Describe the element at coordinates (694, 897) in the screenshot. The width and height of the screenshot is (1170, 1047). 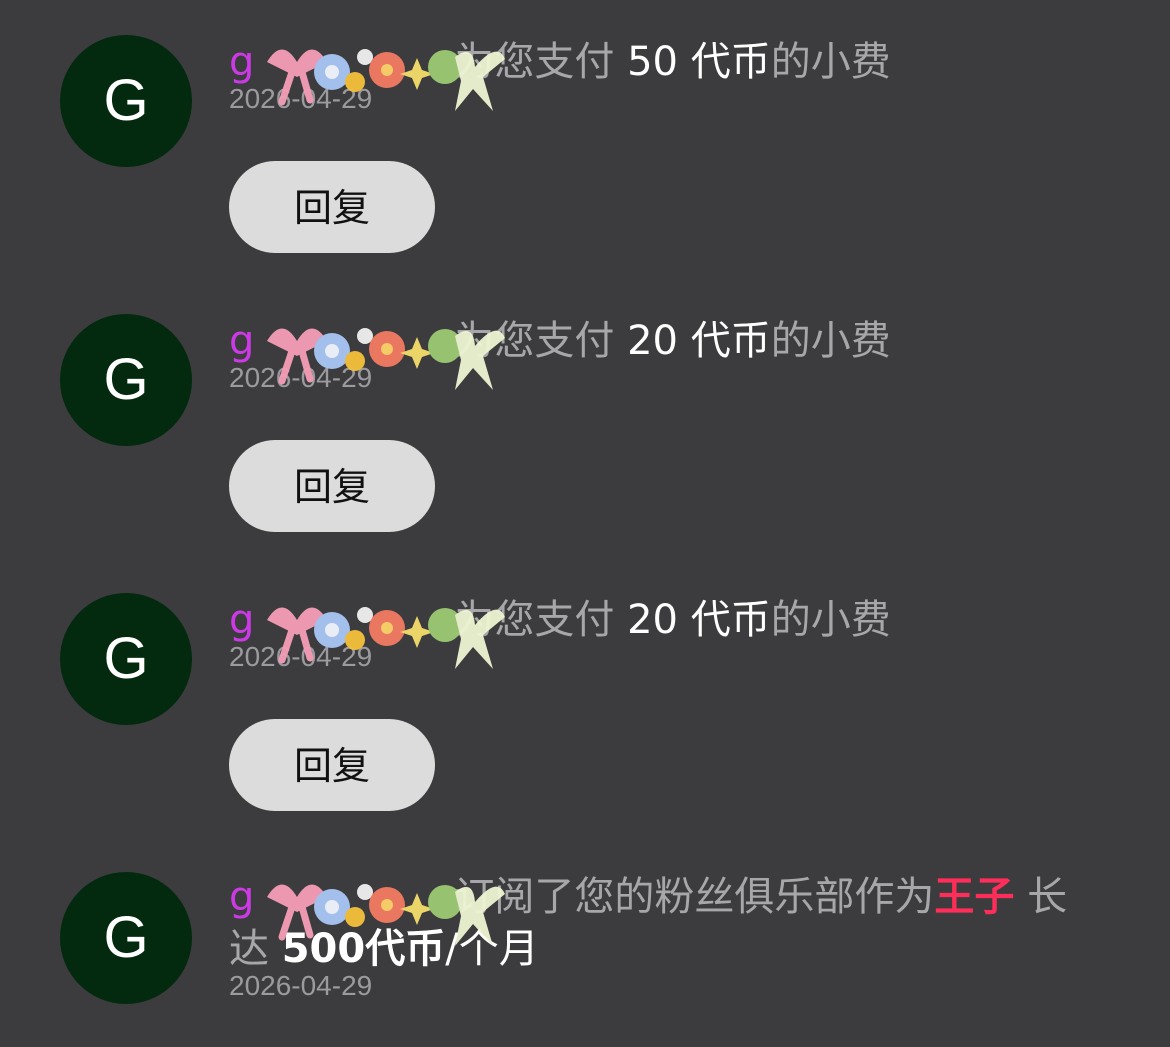
I see `subscription-text: 订阅了您的粉丝俱乐部作为` at that location.